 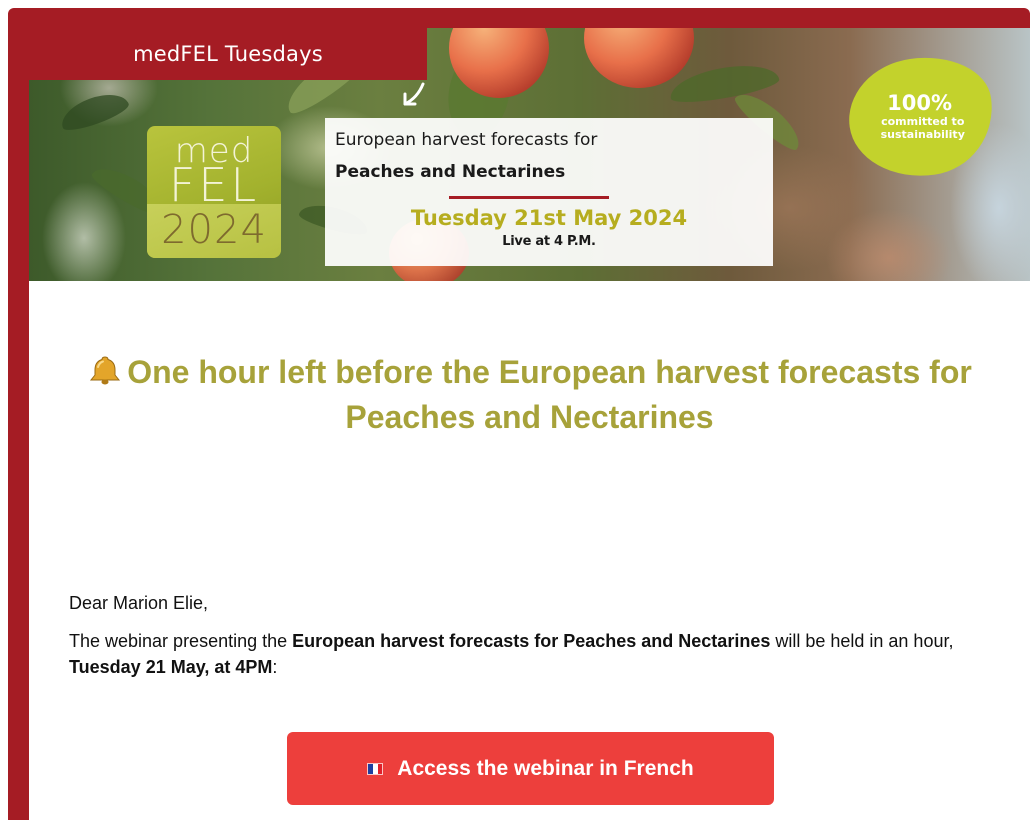 What do you see at coordinates (450, 172) in the screenshot?
I see `event-title: Peaches and Nectarines` at bounding box center [450, 172].